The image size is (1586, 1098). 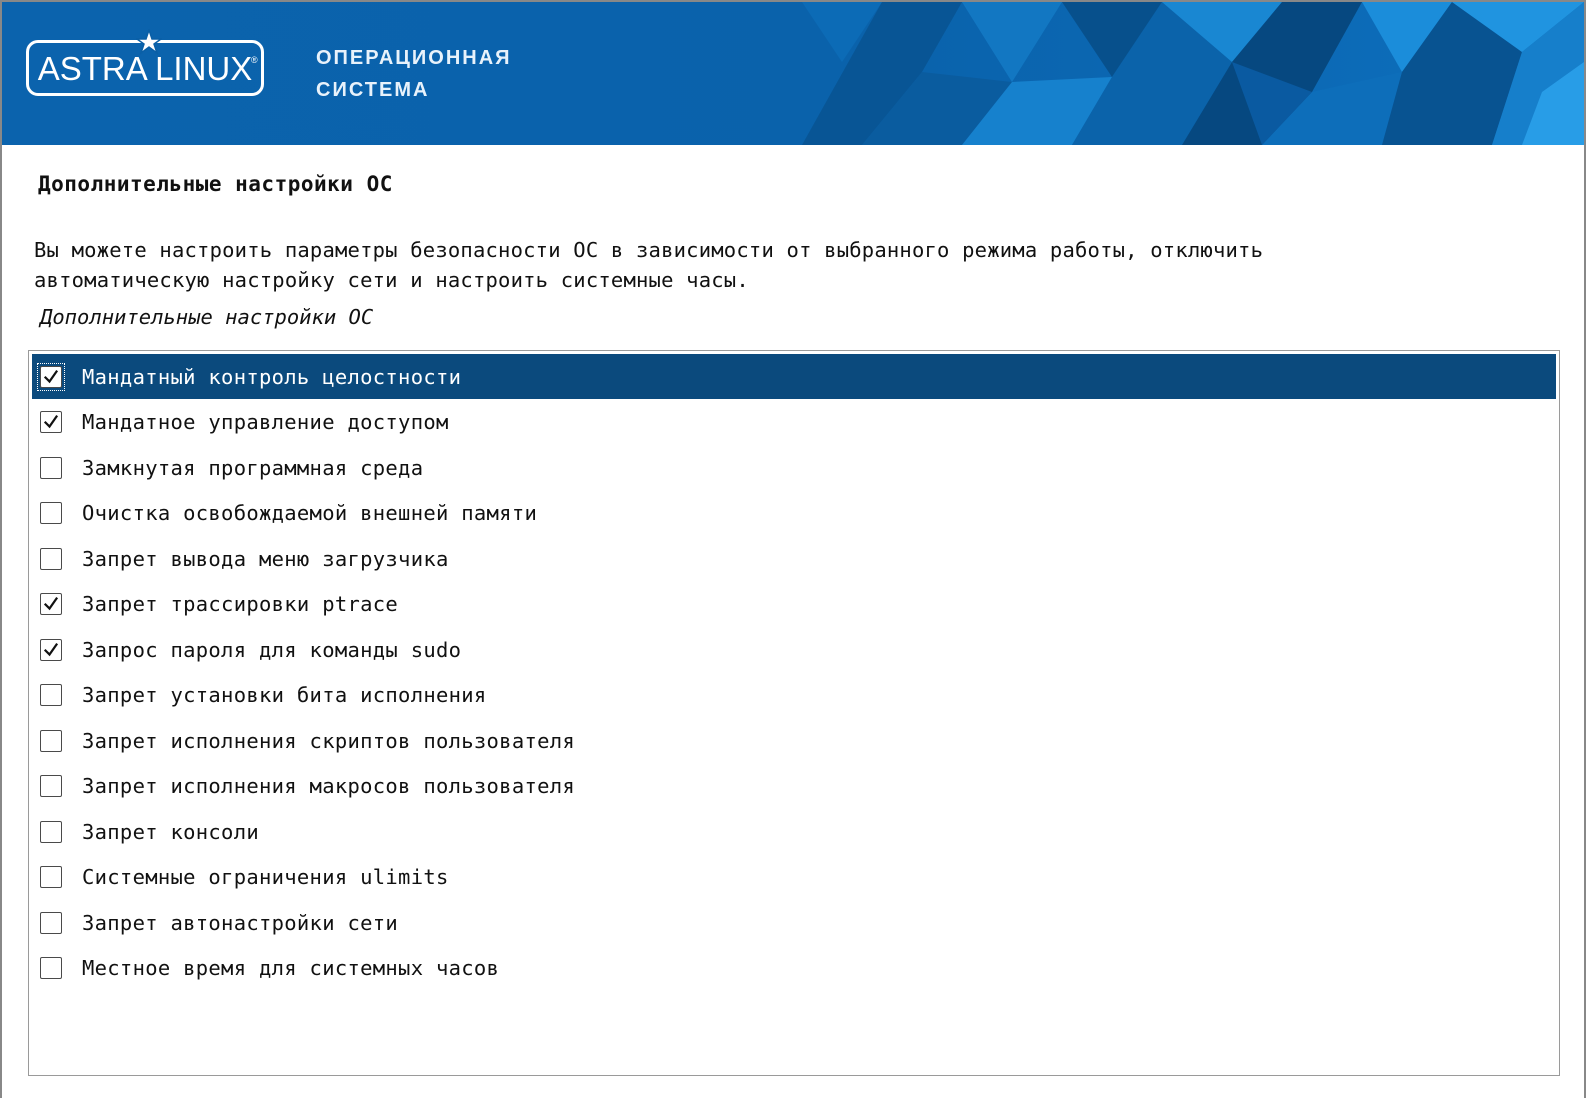 What do you see at coordinates (310, 513) in the screenshot?
I see `option-label: Очистка освобождаемой внешней памяти` at bounding box center [310, 513].